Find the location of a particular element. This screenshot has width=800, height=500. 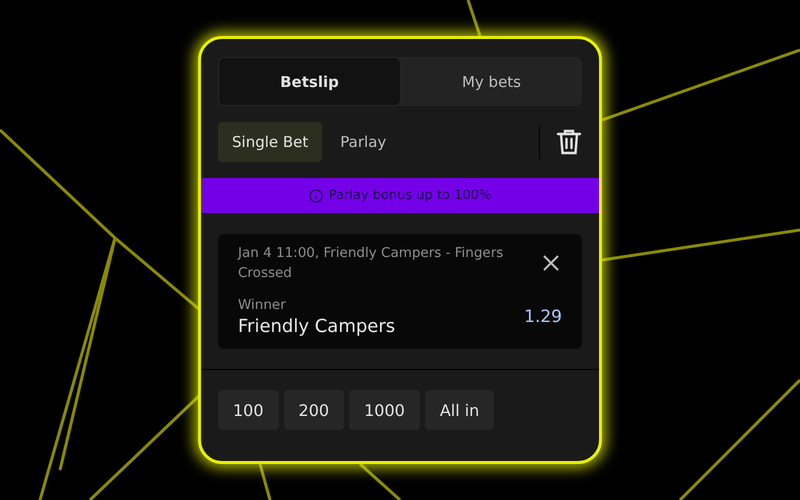

selection-name: Friendly Campers is located at coordinates (317, 326).